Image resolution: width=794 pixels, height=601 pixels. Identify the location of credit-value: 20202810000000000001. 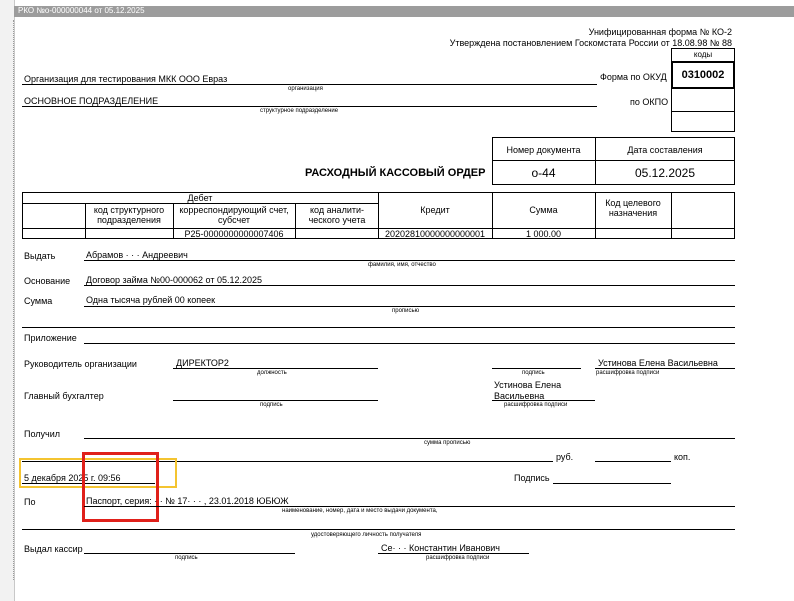
(435, 234).